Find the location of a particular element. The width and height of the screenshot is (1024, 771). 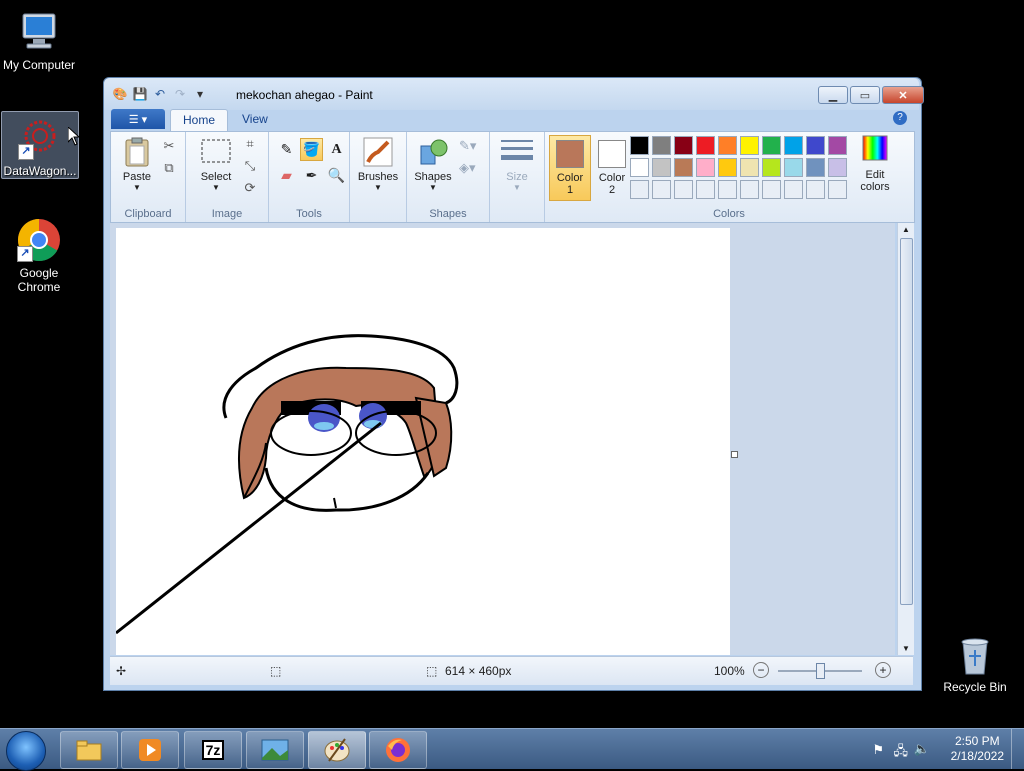

zoom-out-button: − is located at coordinates (761, 670).